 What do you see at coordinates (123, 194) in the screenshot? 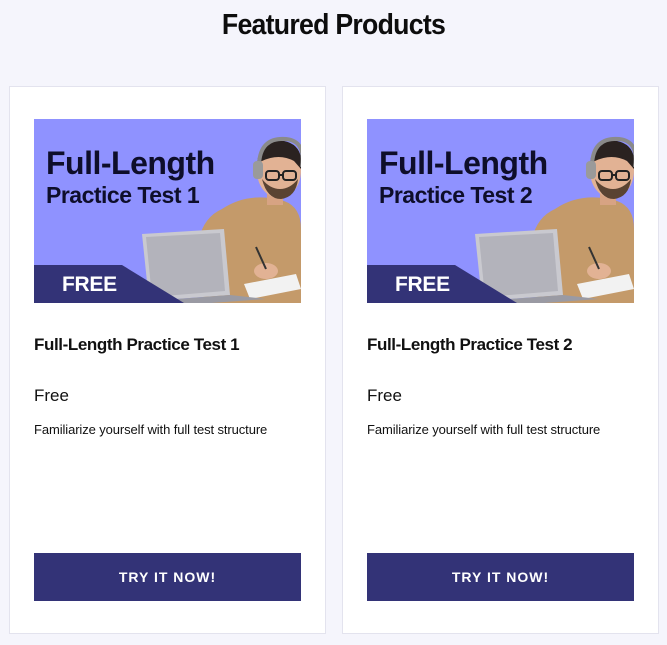
I see `thumbnail-title-line2: Practice Test 1` at bounding box center [123, 194].